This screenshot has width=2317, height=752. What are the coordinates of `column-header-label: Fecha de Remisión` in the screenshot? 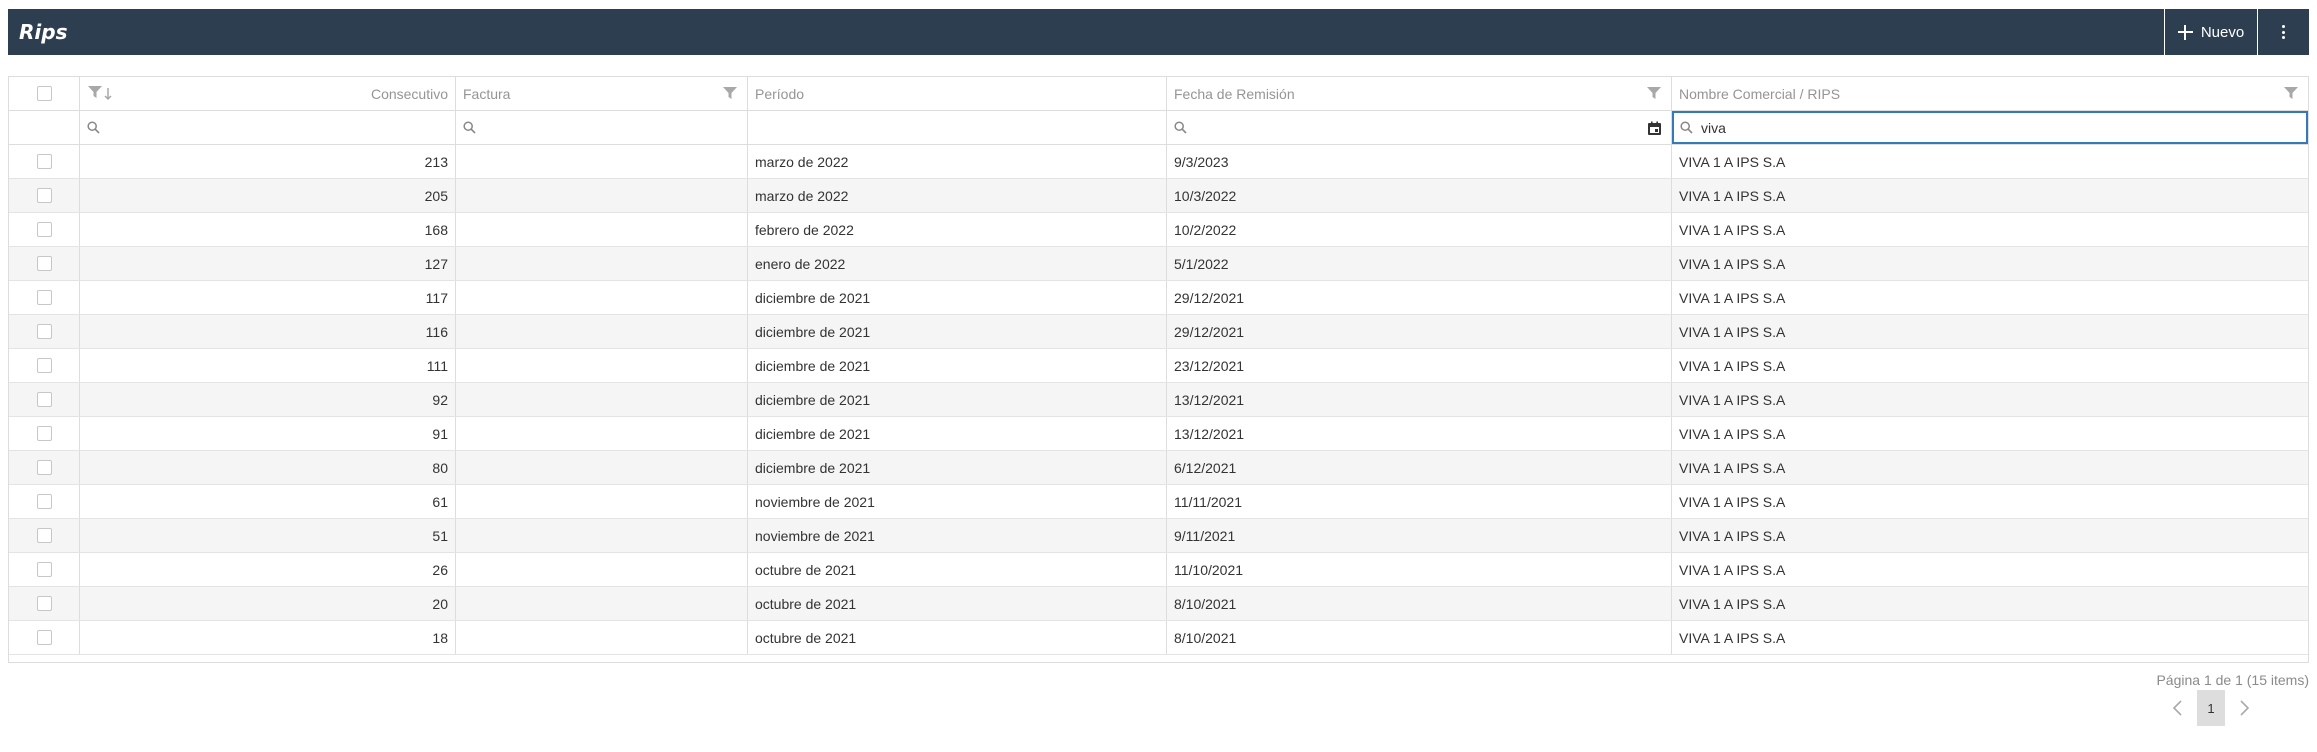 It's located at (1234, 93).